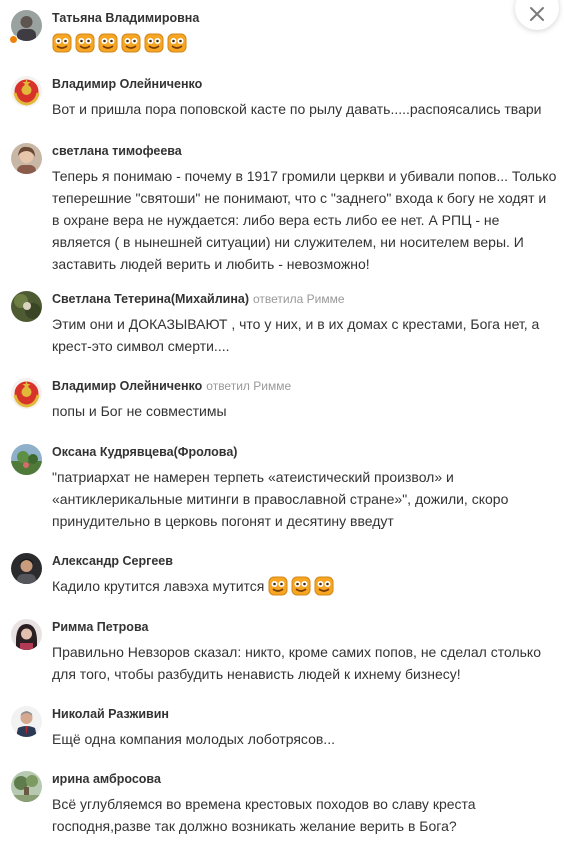 The image size is (568, 856). What do you see at coordinates (112, 561) in the screenshot?
I see `author-name: Александр Сергеев` at bounding box center [112, 561].